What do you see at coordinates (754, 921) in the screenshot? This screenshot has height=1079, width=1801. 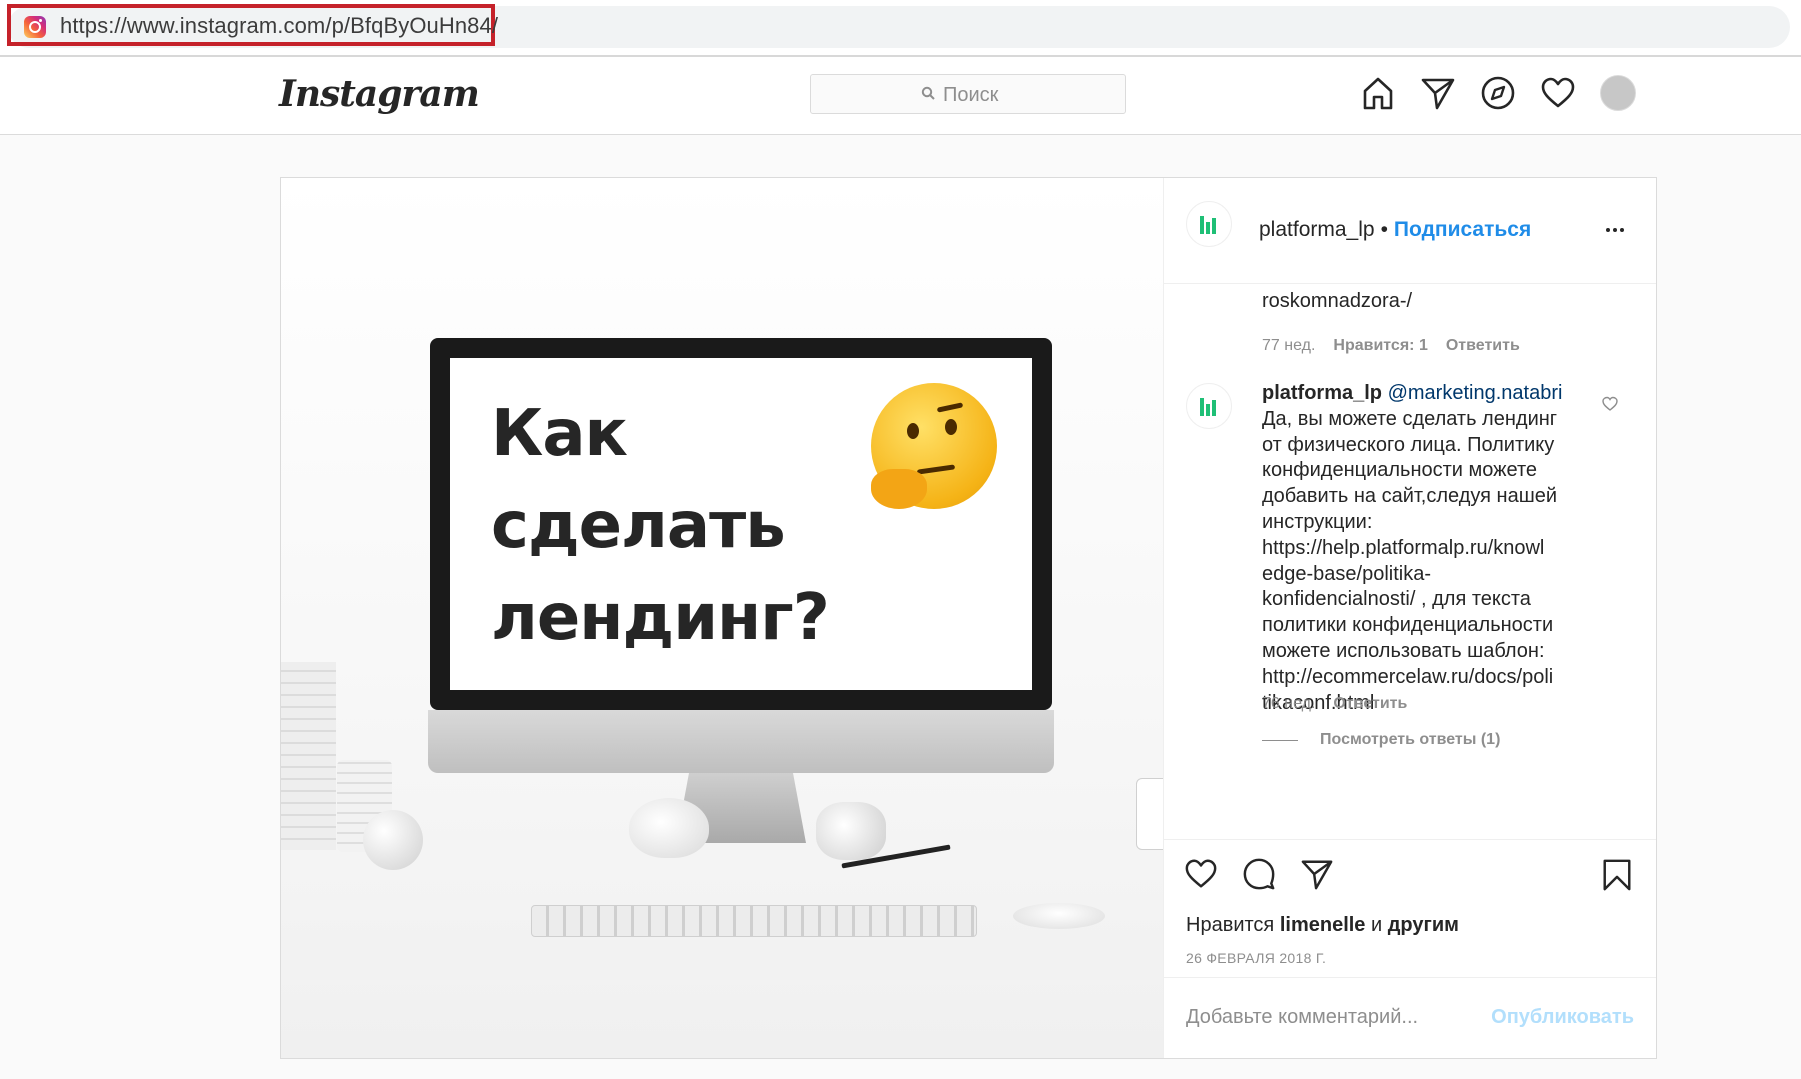 I see `keyboard` at bounding box center [754, 921].